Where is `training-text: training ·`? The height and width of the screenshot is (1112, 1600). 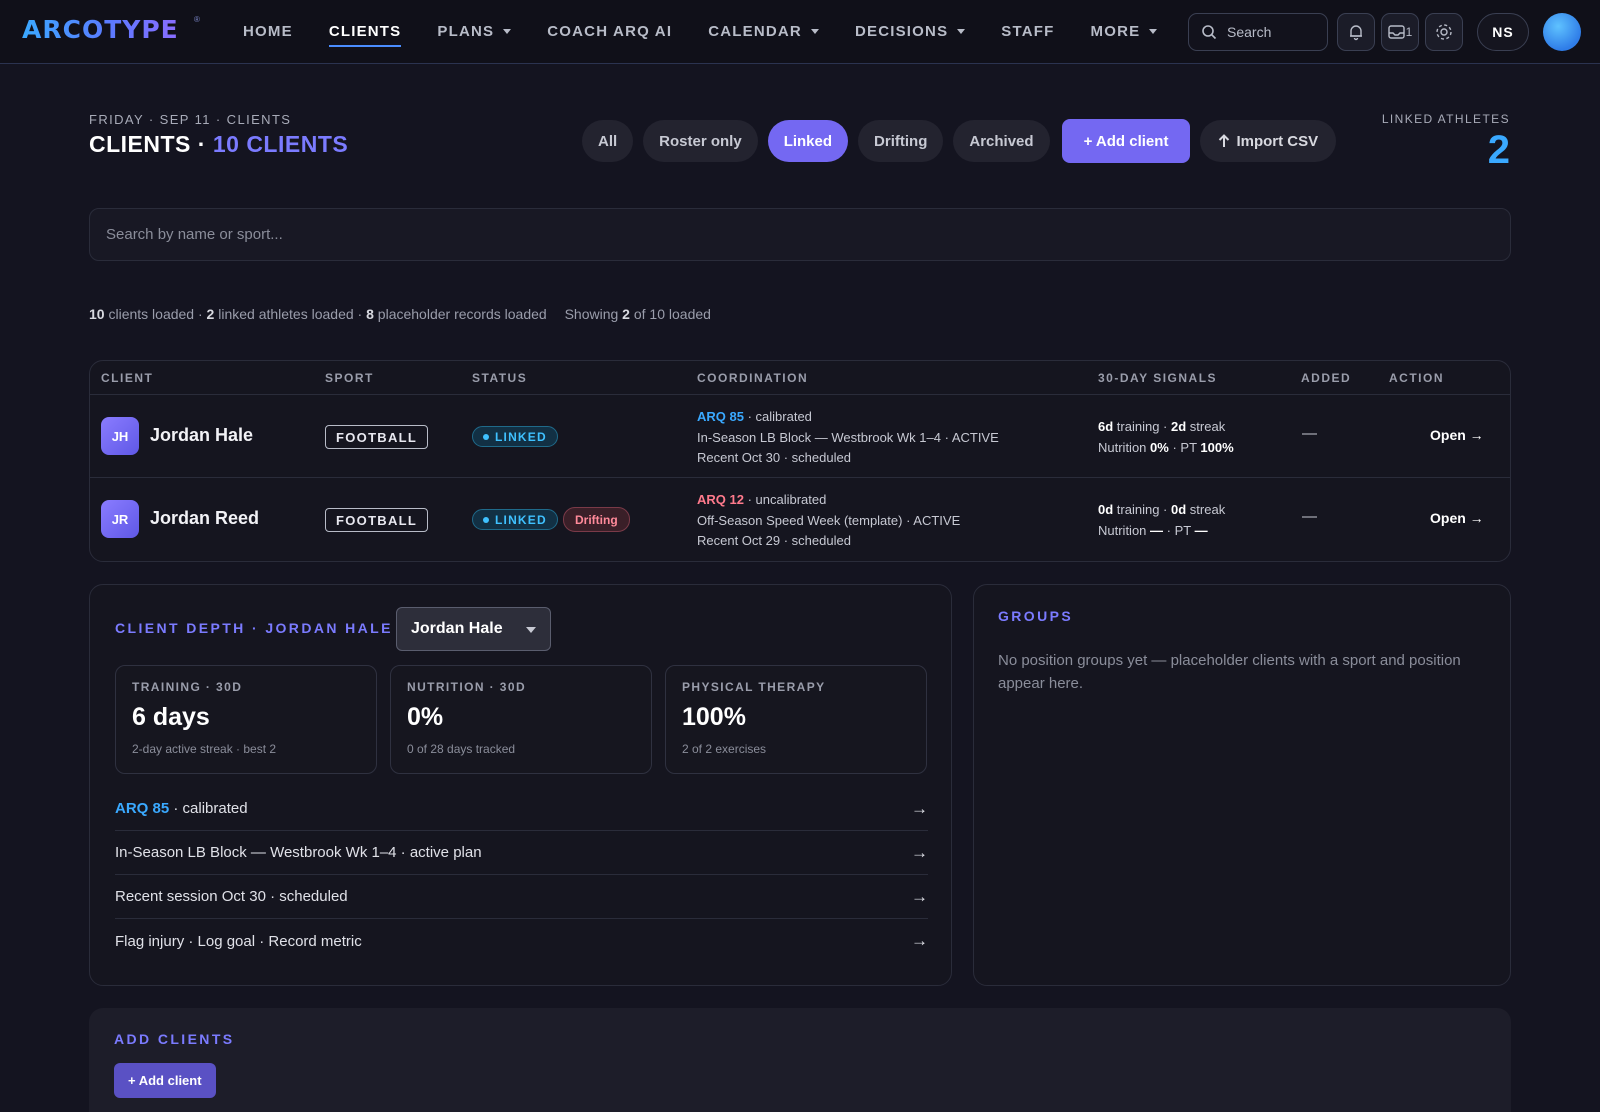 training-text: training · is located at coordinates (1142, 509).